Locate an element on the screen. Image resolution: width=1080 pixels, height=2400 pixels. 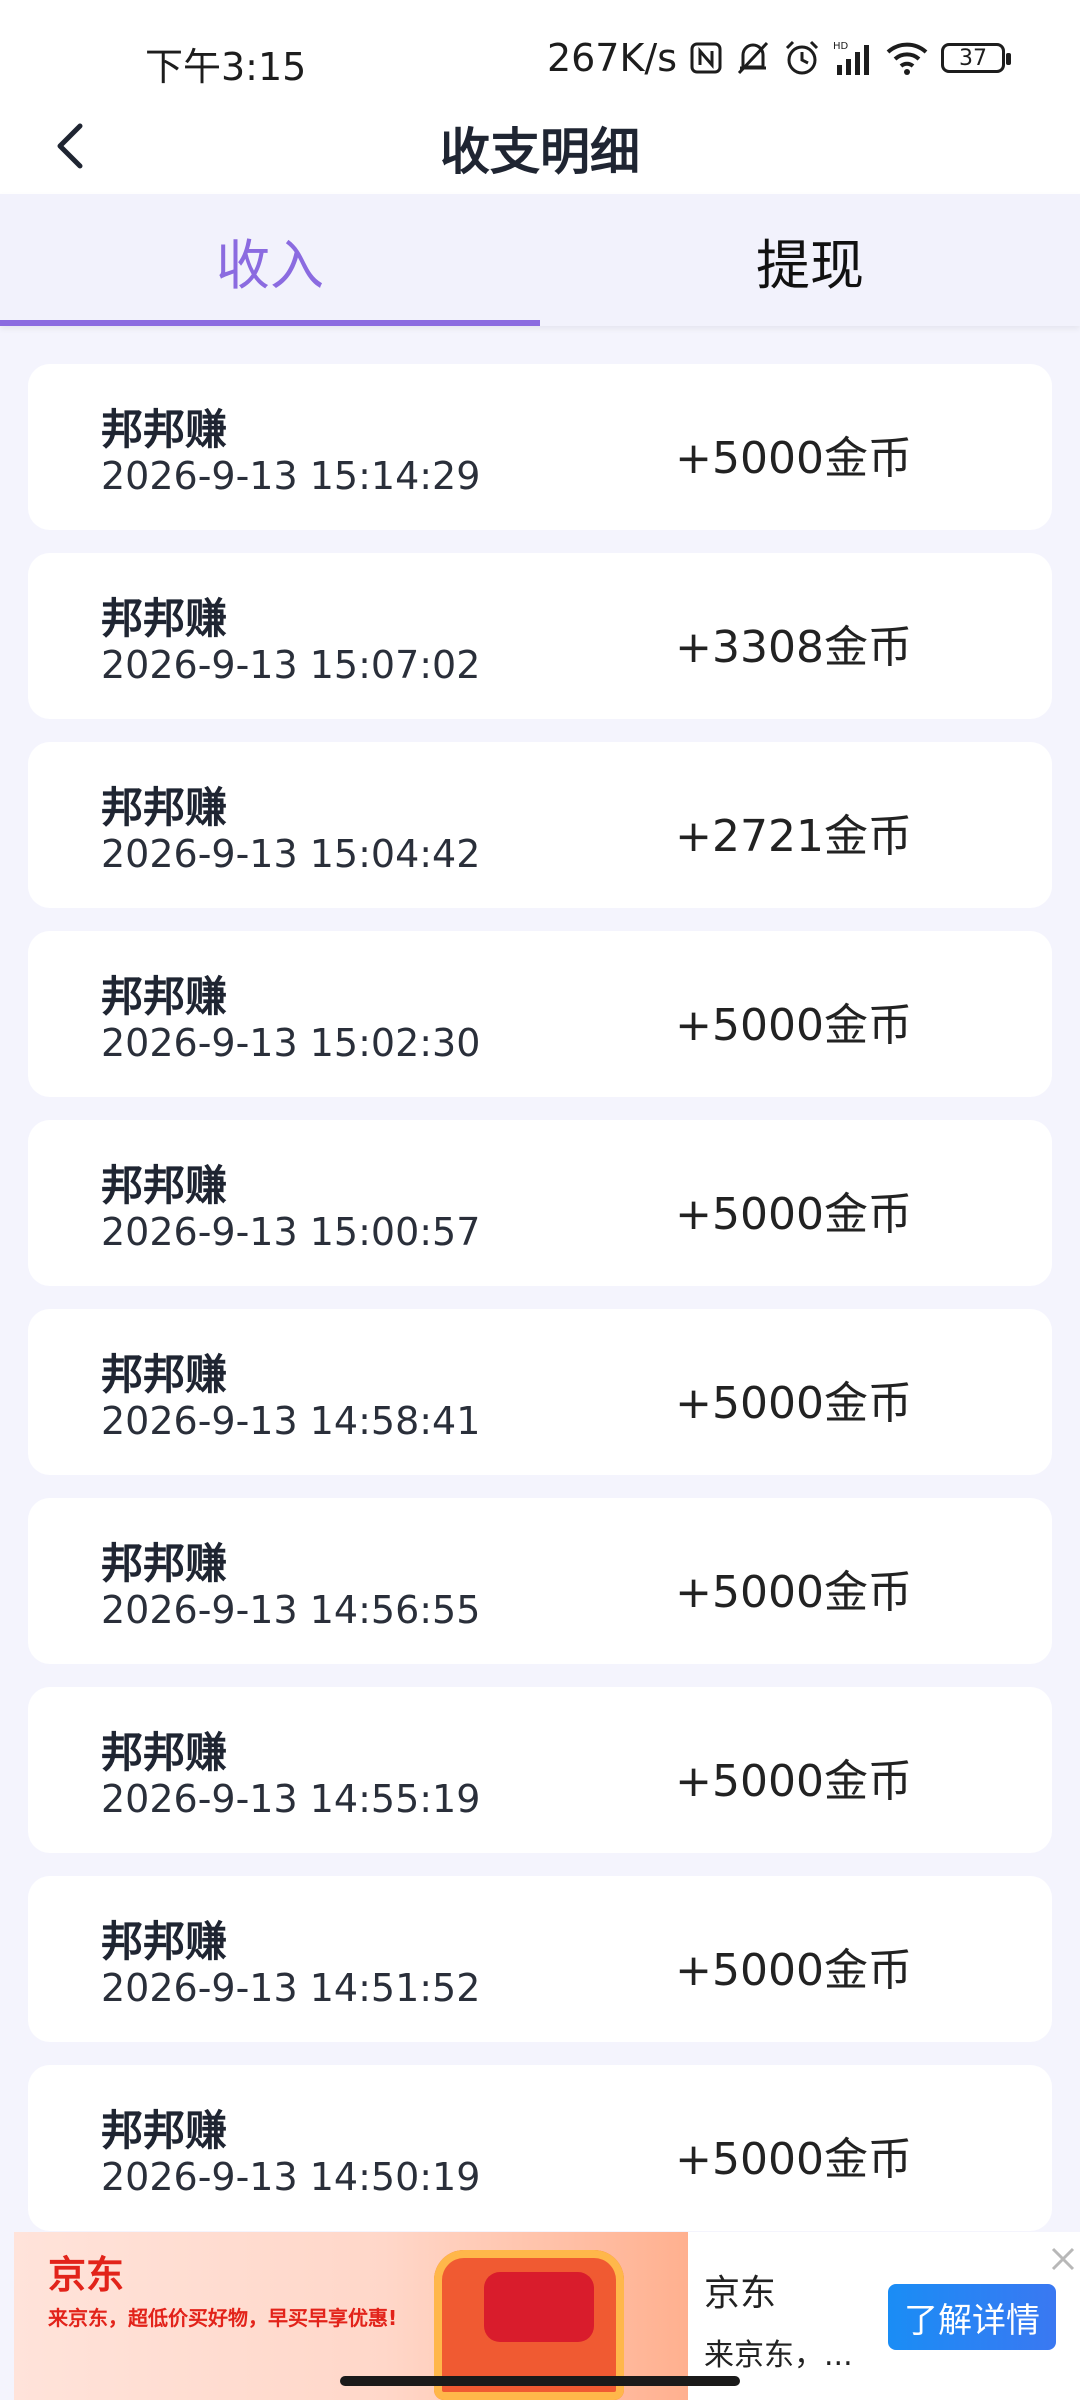
list-item: 邦邦赚 2026-9-13 14:55:19 +5000金币 is located at coordinates (540, 1770).